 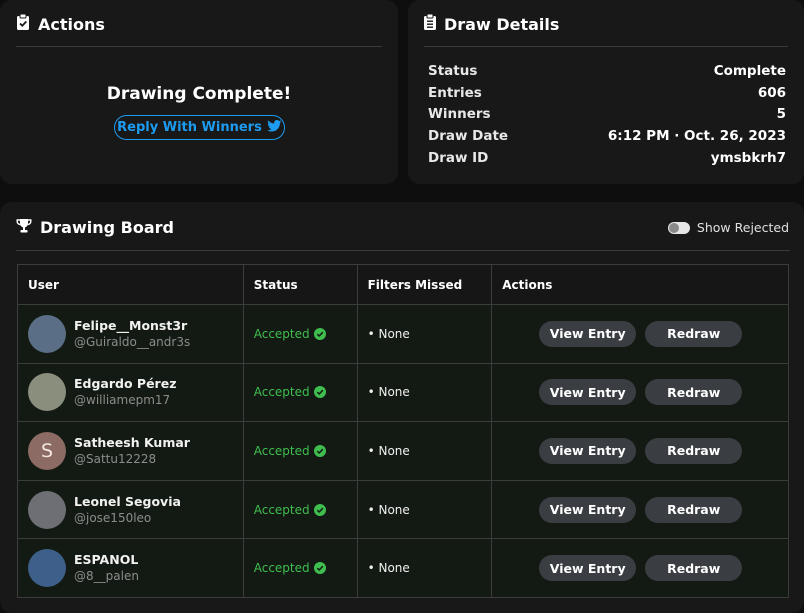 I want to click on user-text: Felipe__Monst3r @Guiraldo__andr3s, so click(x=132, y=334).